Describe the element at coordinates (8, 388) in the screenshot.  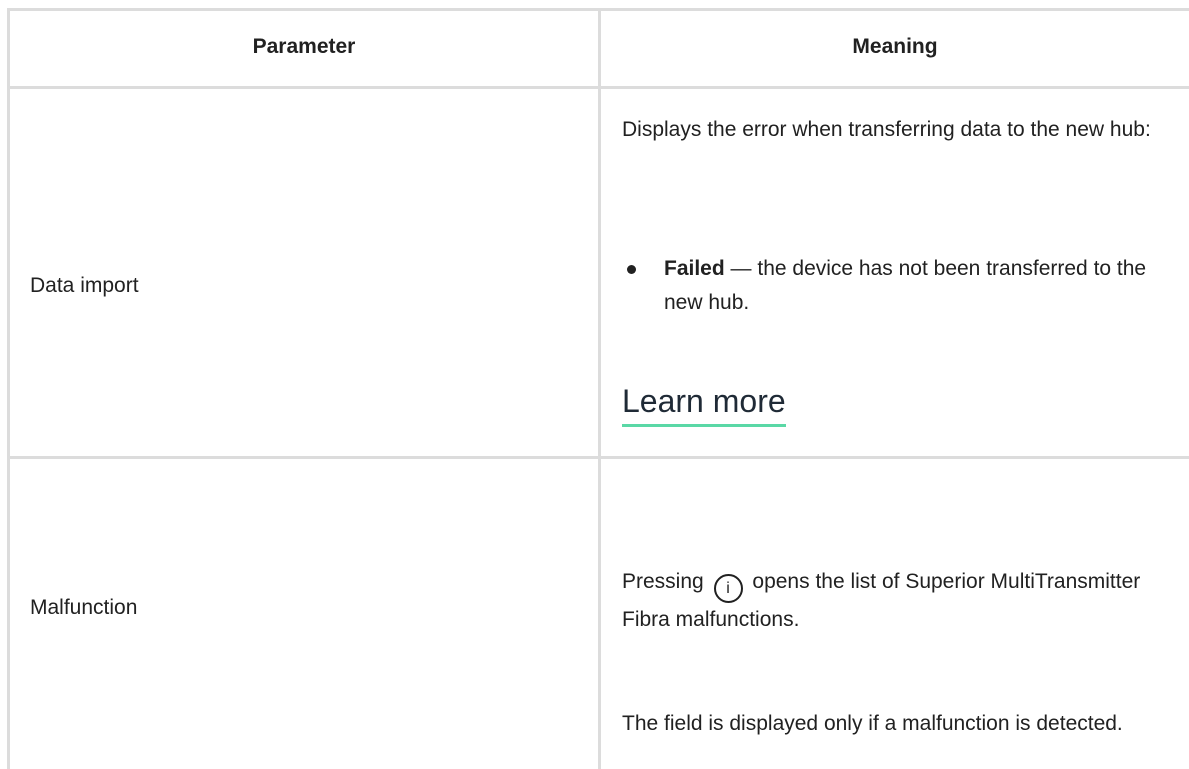
I see `table-border-left` at that location.